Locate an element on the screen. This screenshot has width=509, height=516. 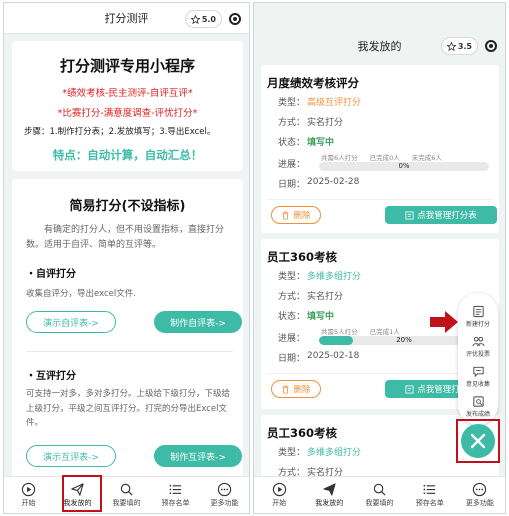
manage-form-button: 点我管理打分表 is located at coordinates (441, 215).